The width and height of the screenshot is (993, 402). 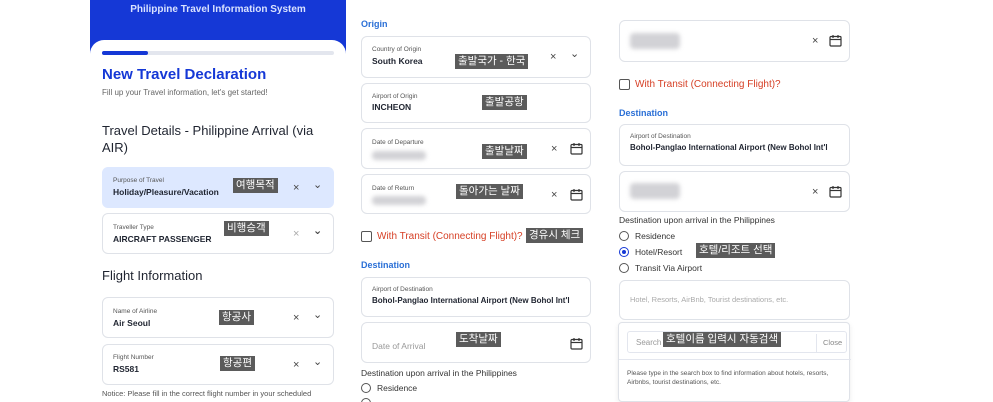 What do you see at coordinates (659, 252) in the screenshot?
I see `radio-hotel-resort-label: Hotel/Resort` at bounding box center [659, 252].